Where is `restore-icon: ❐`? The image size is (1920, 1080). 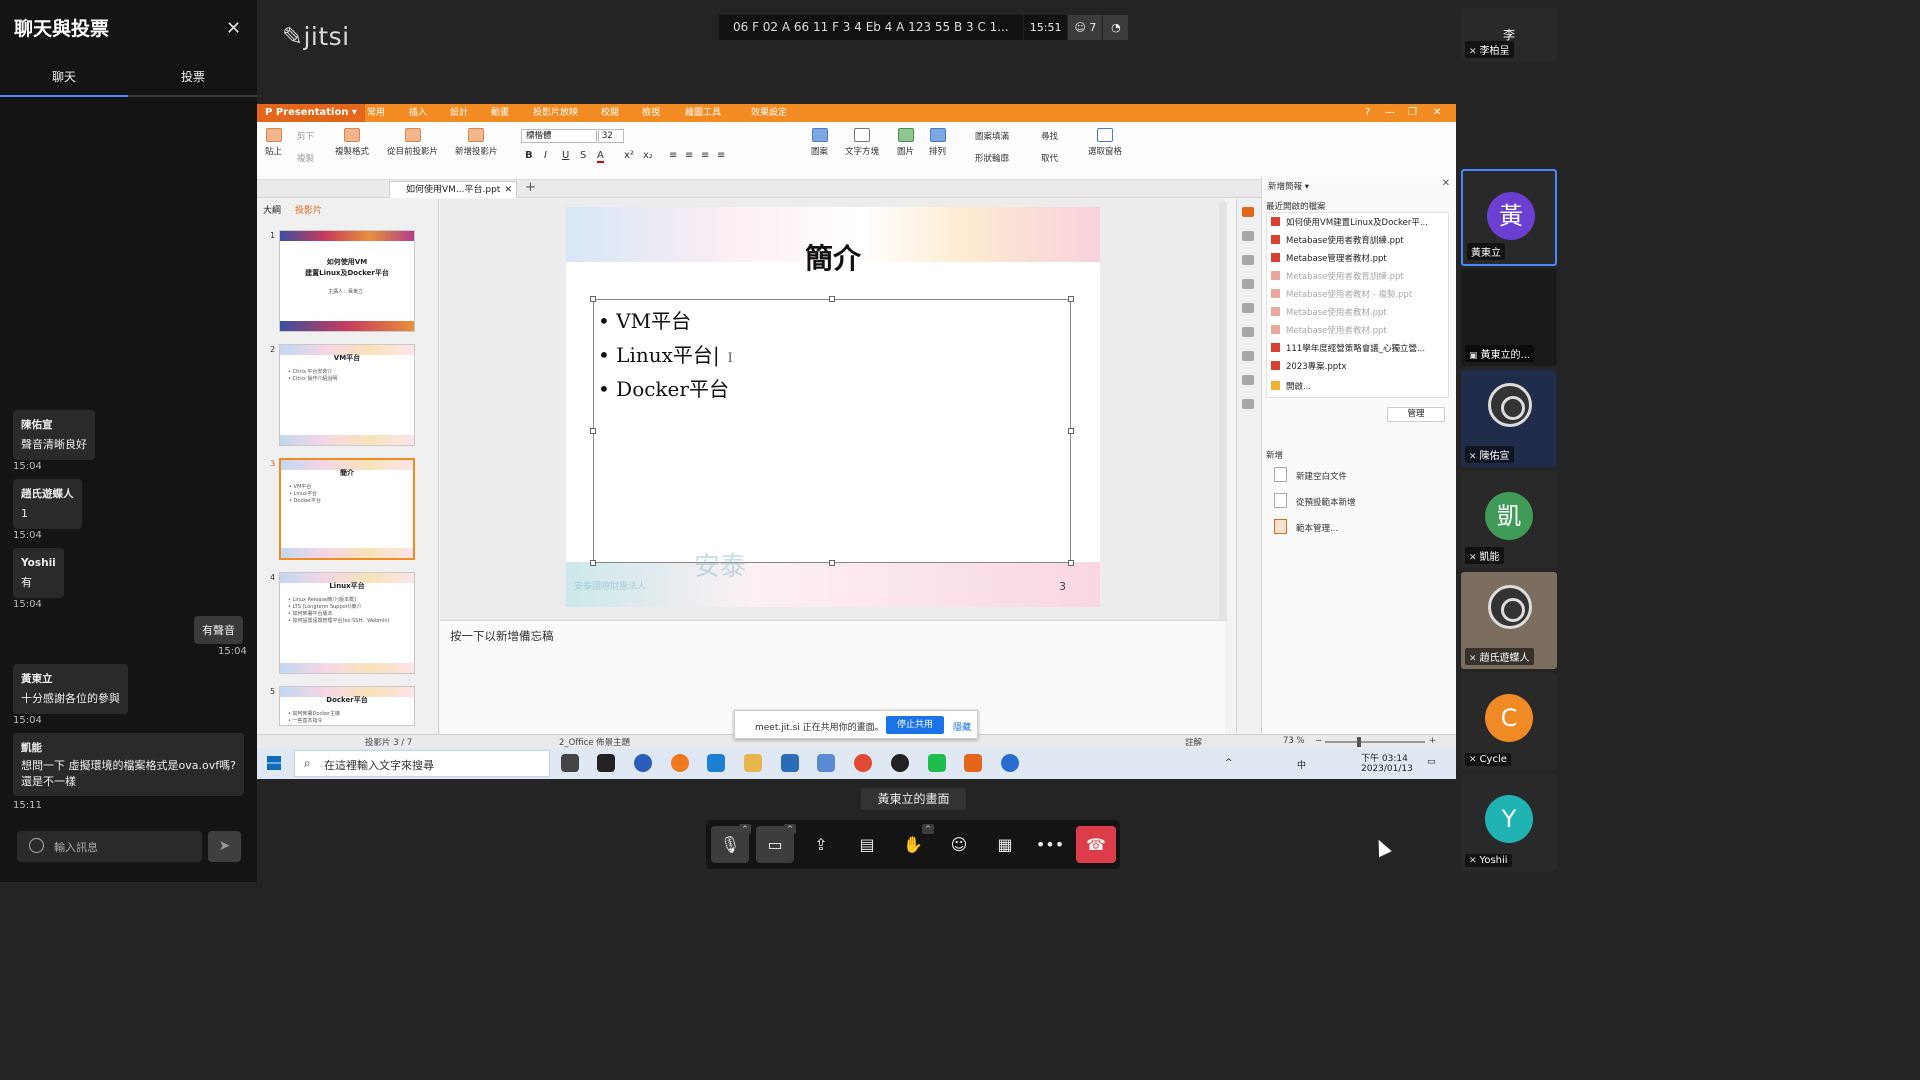 restore-icon: ❐ is located at coordinates (1412, 113).